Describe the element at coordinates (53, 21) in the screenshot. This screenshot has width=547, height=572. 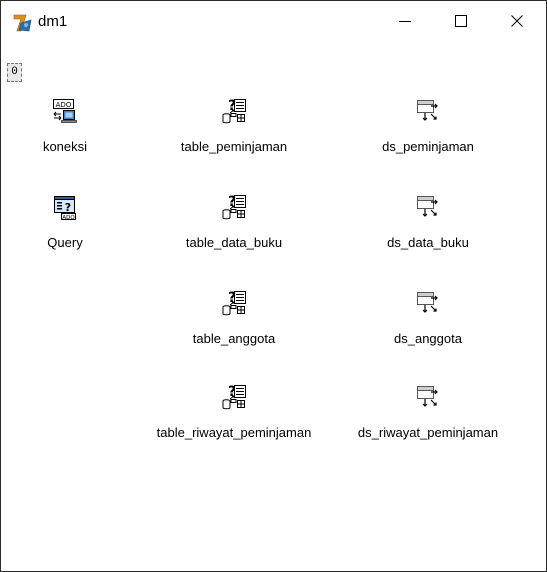
I see `window-title: dm1` at that location.